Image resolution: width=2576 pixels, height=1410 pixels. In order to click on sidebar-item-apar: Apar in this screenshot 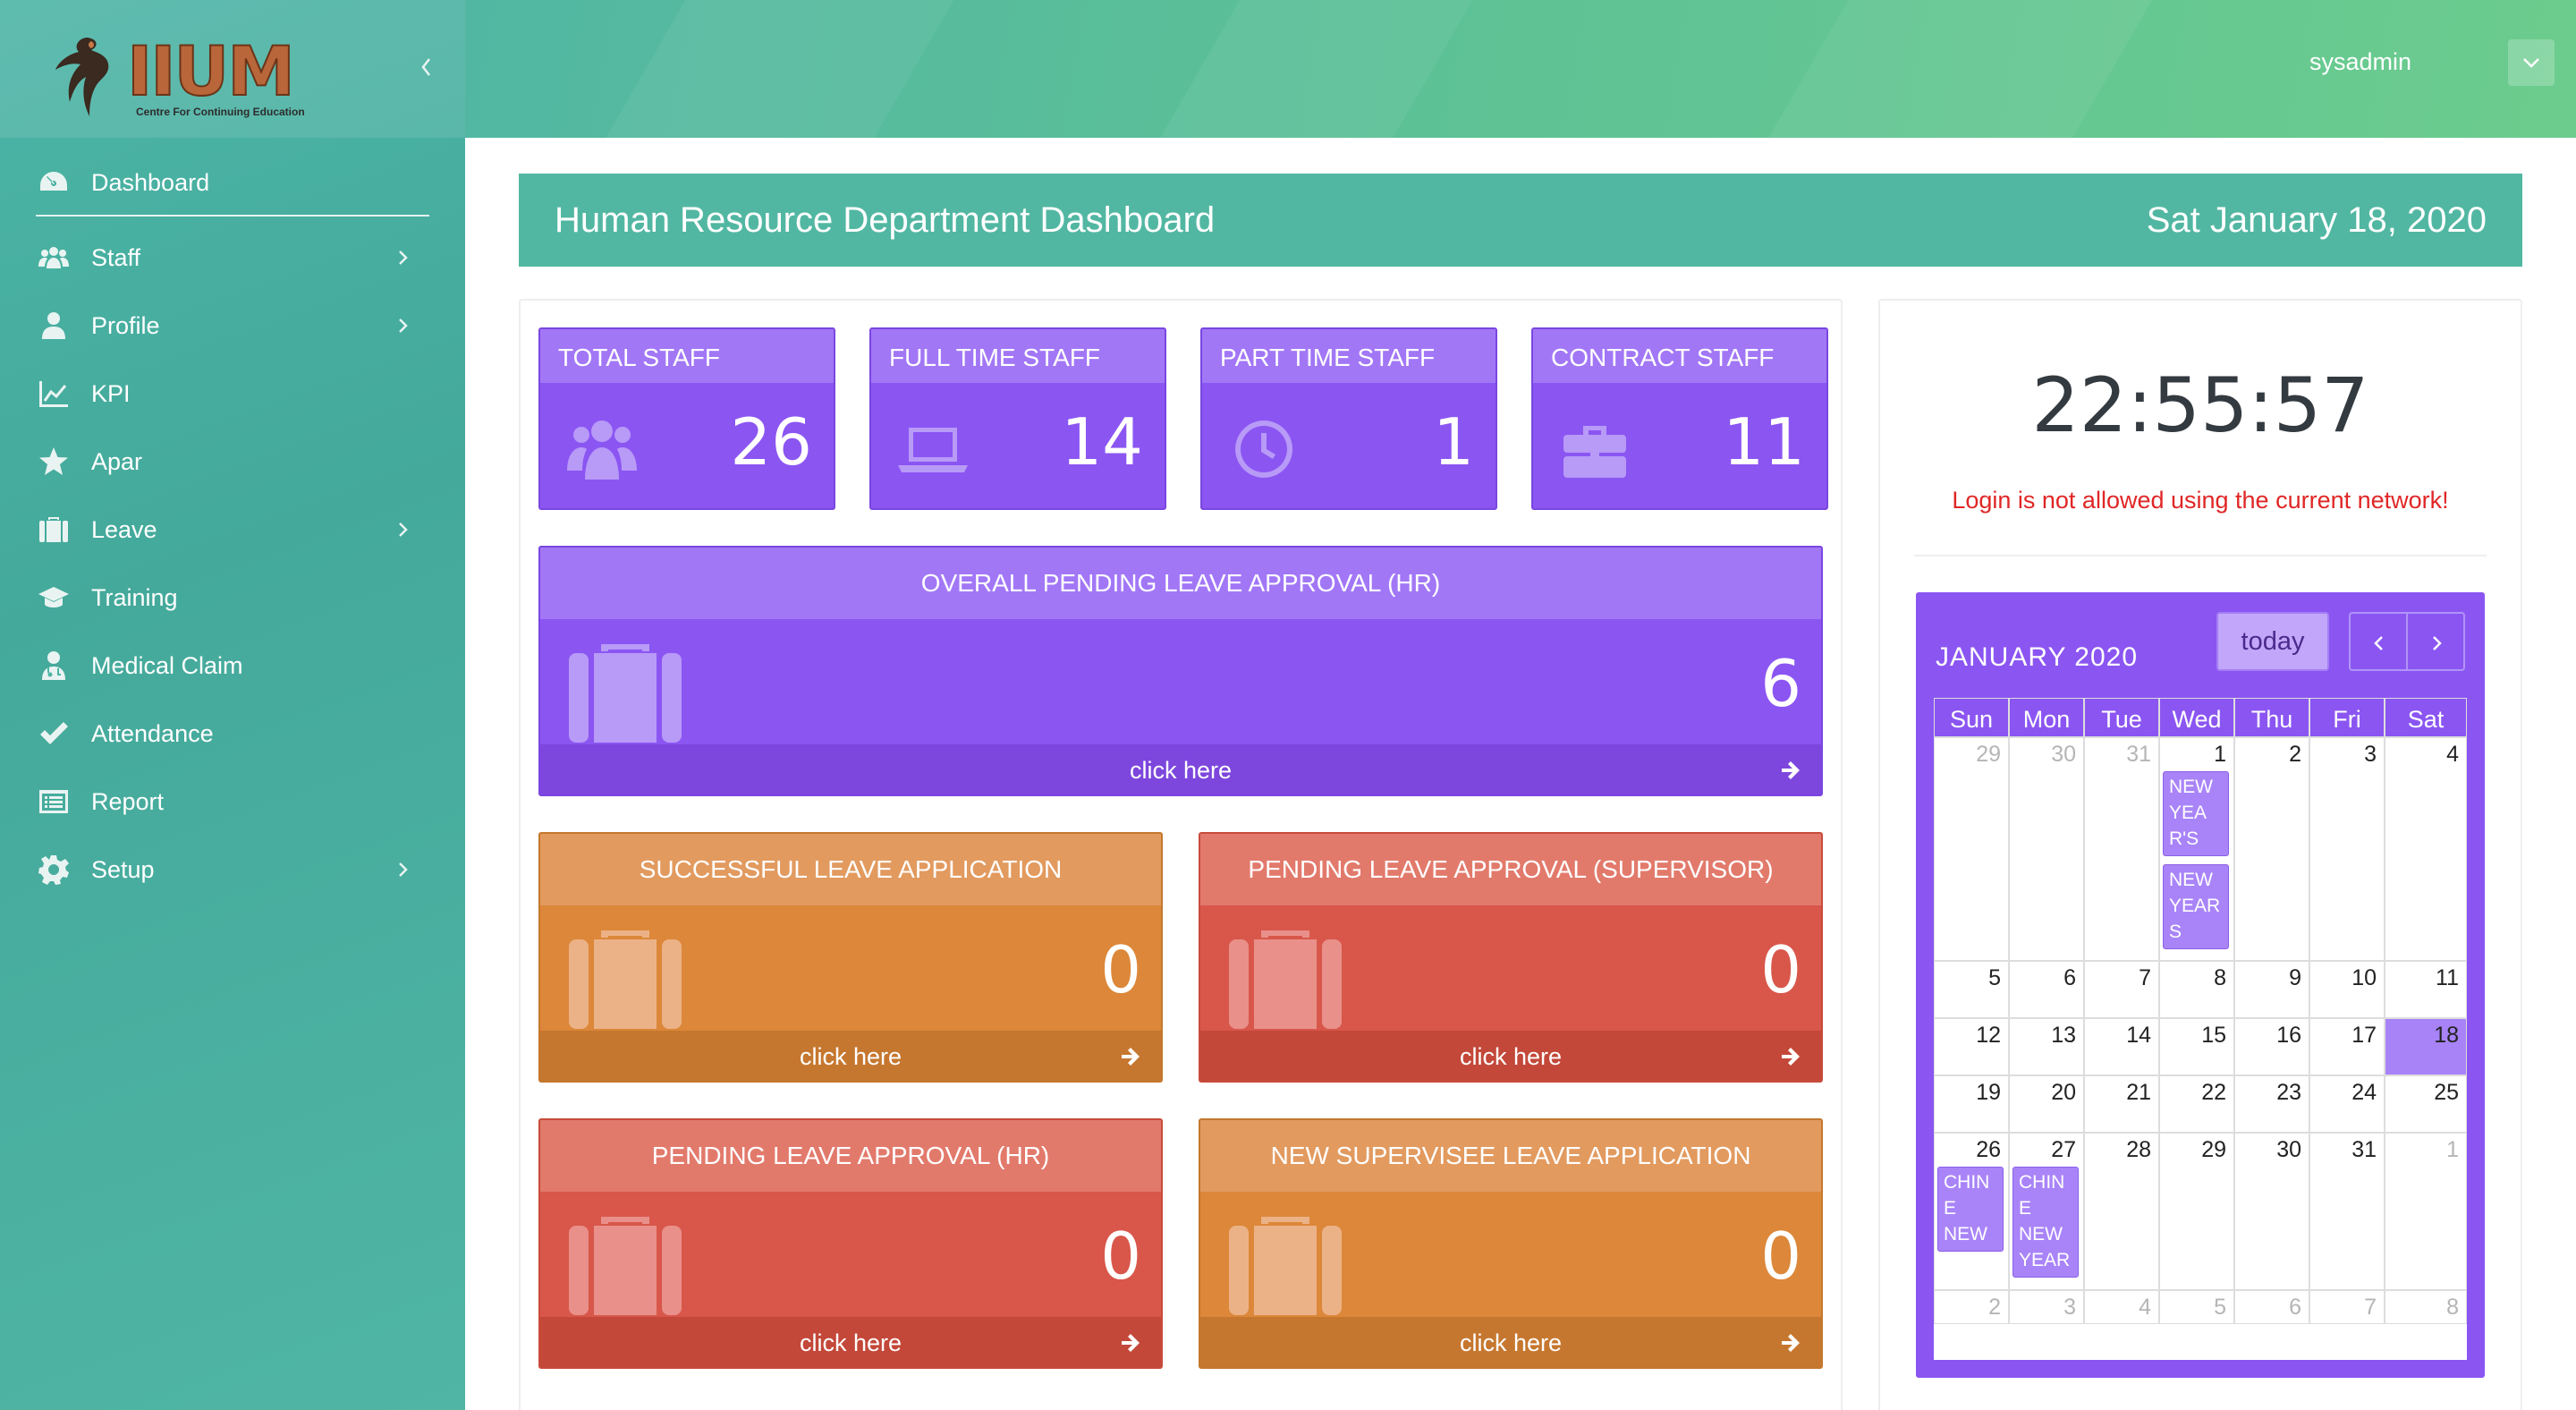, I will do `click(232, 462)`.